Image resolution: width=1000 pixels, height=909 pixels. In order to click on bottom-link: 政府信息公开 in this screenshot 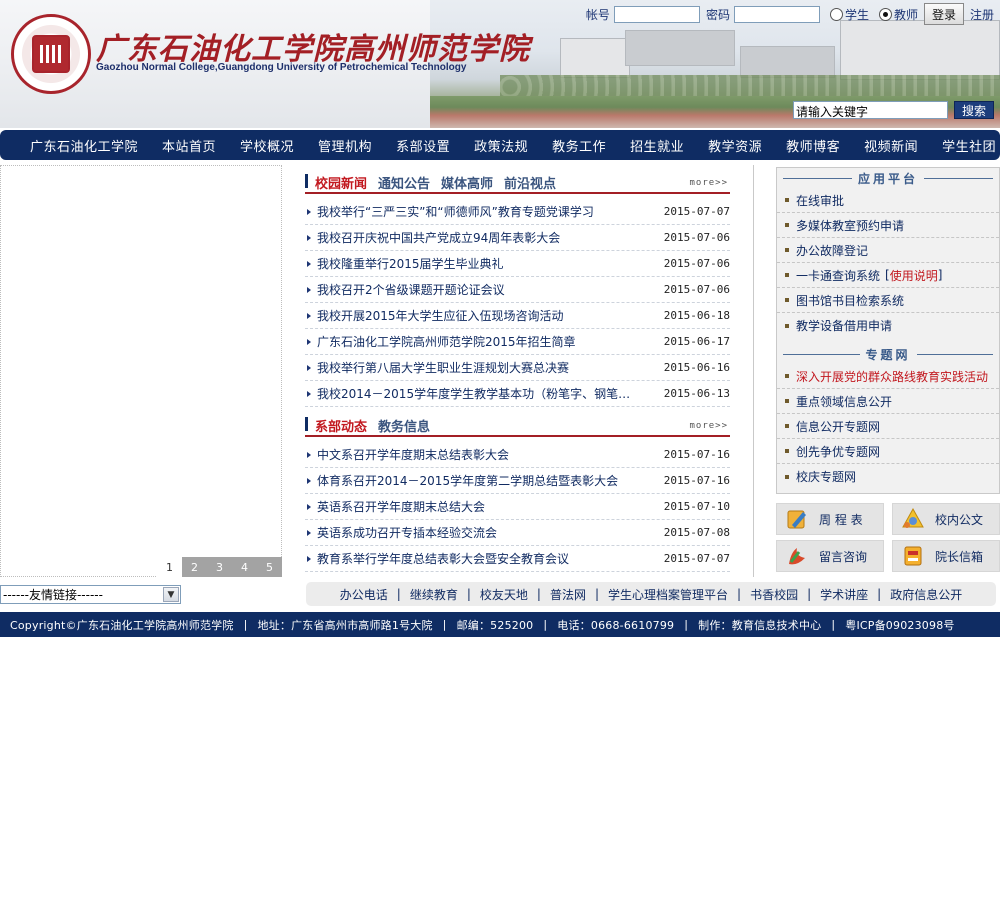, I will do `click(926, 594)`.